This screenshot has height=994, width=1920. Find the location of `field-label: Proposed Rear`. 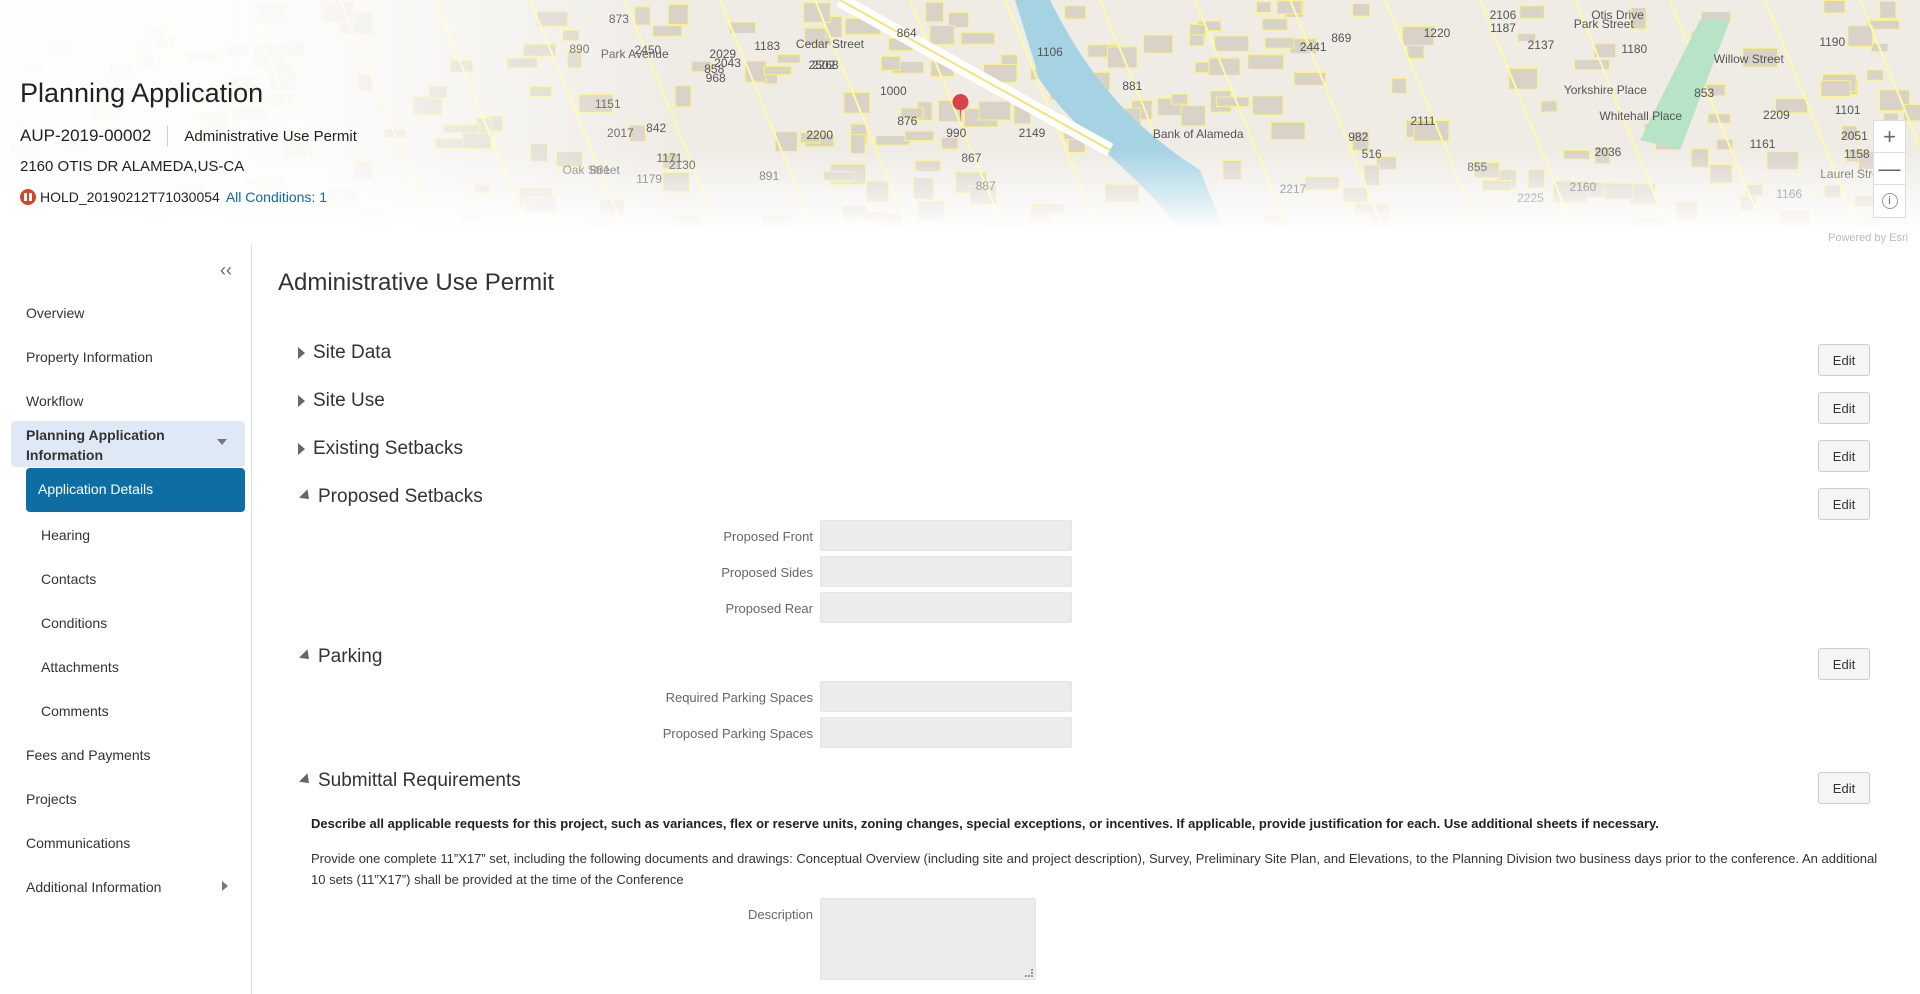

field-label: Proposed Rear is located at coordinates (769, 608).